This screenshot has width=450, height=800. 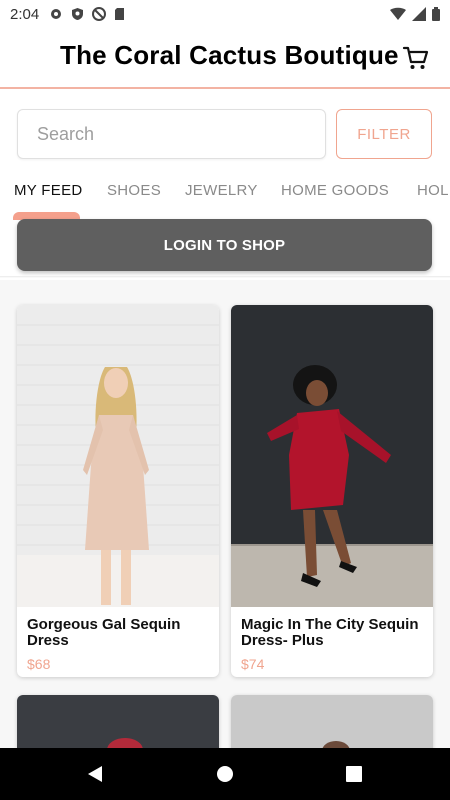 What do you see at coordinates (39, 664) in the screenshot?
I see `product-price: $68` at bounding box center [39, 664].